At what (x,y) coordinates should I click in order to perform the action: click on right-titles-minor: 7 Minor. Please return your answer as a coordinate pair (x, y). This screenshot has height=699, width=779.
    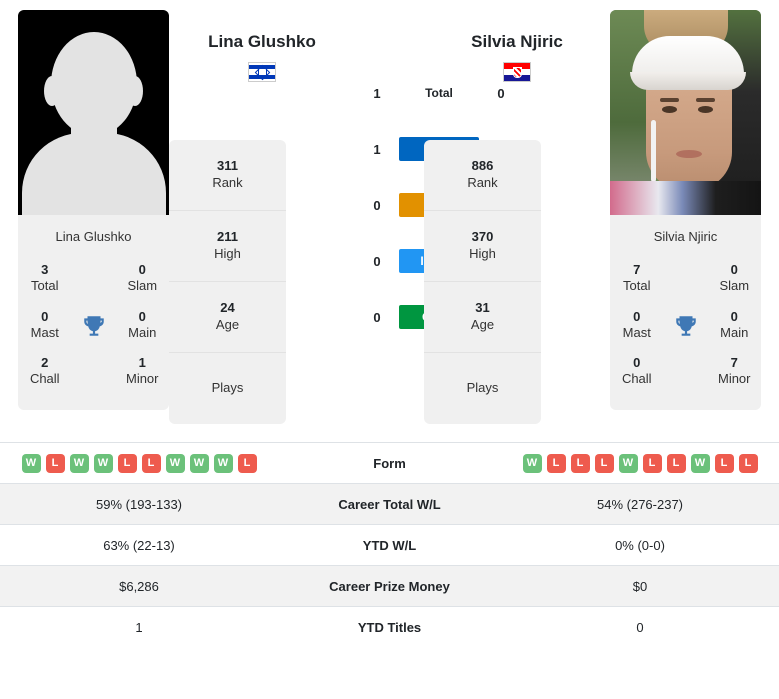
    Looking at the image, I should click on (735, 372).